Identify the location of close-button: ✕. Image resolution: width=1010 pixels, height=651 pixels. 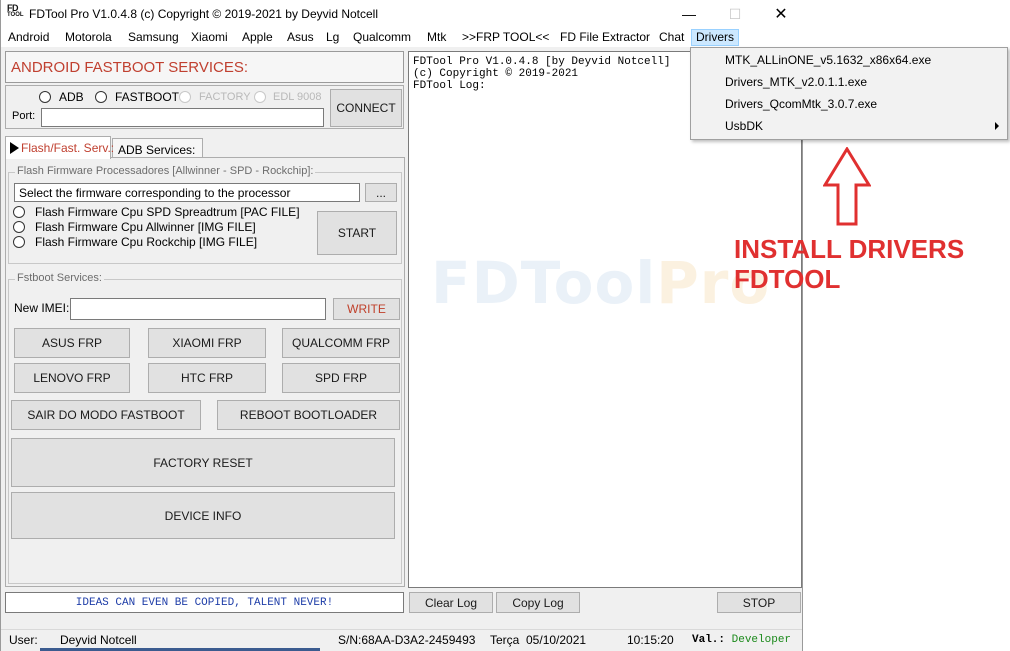
(781, 14).